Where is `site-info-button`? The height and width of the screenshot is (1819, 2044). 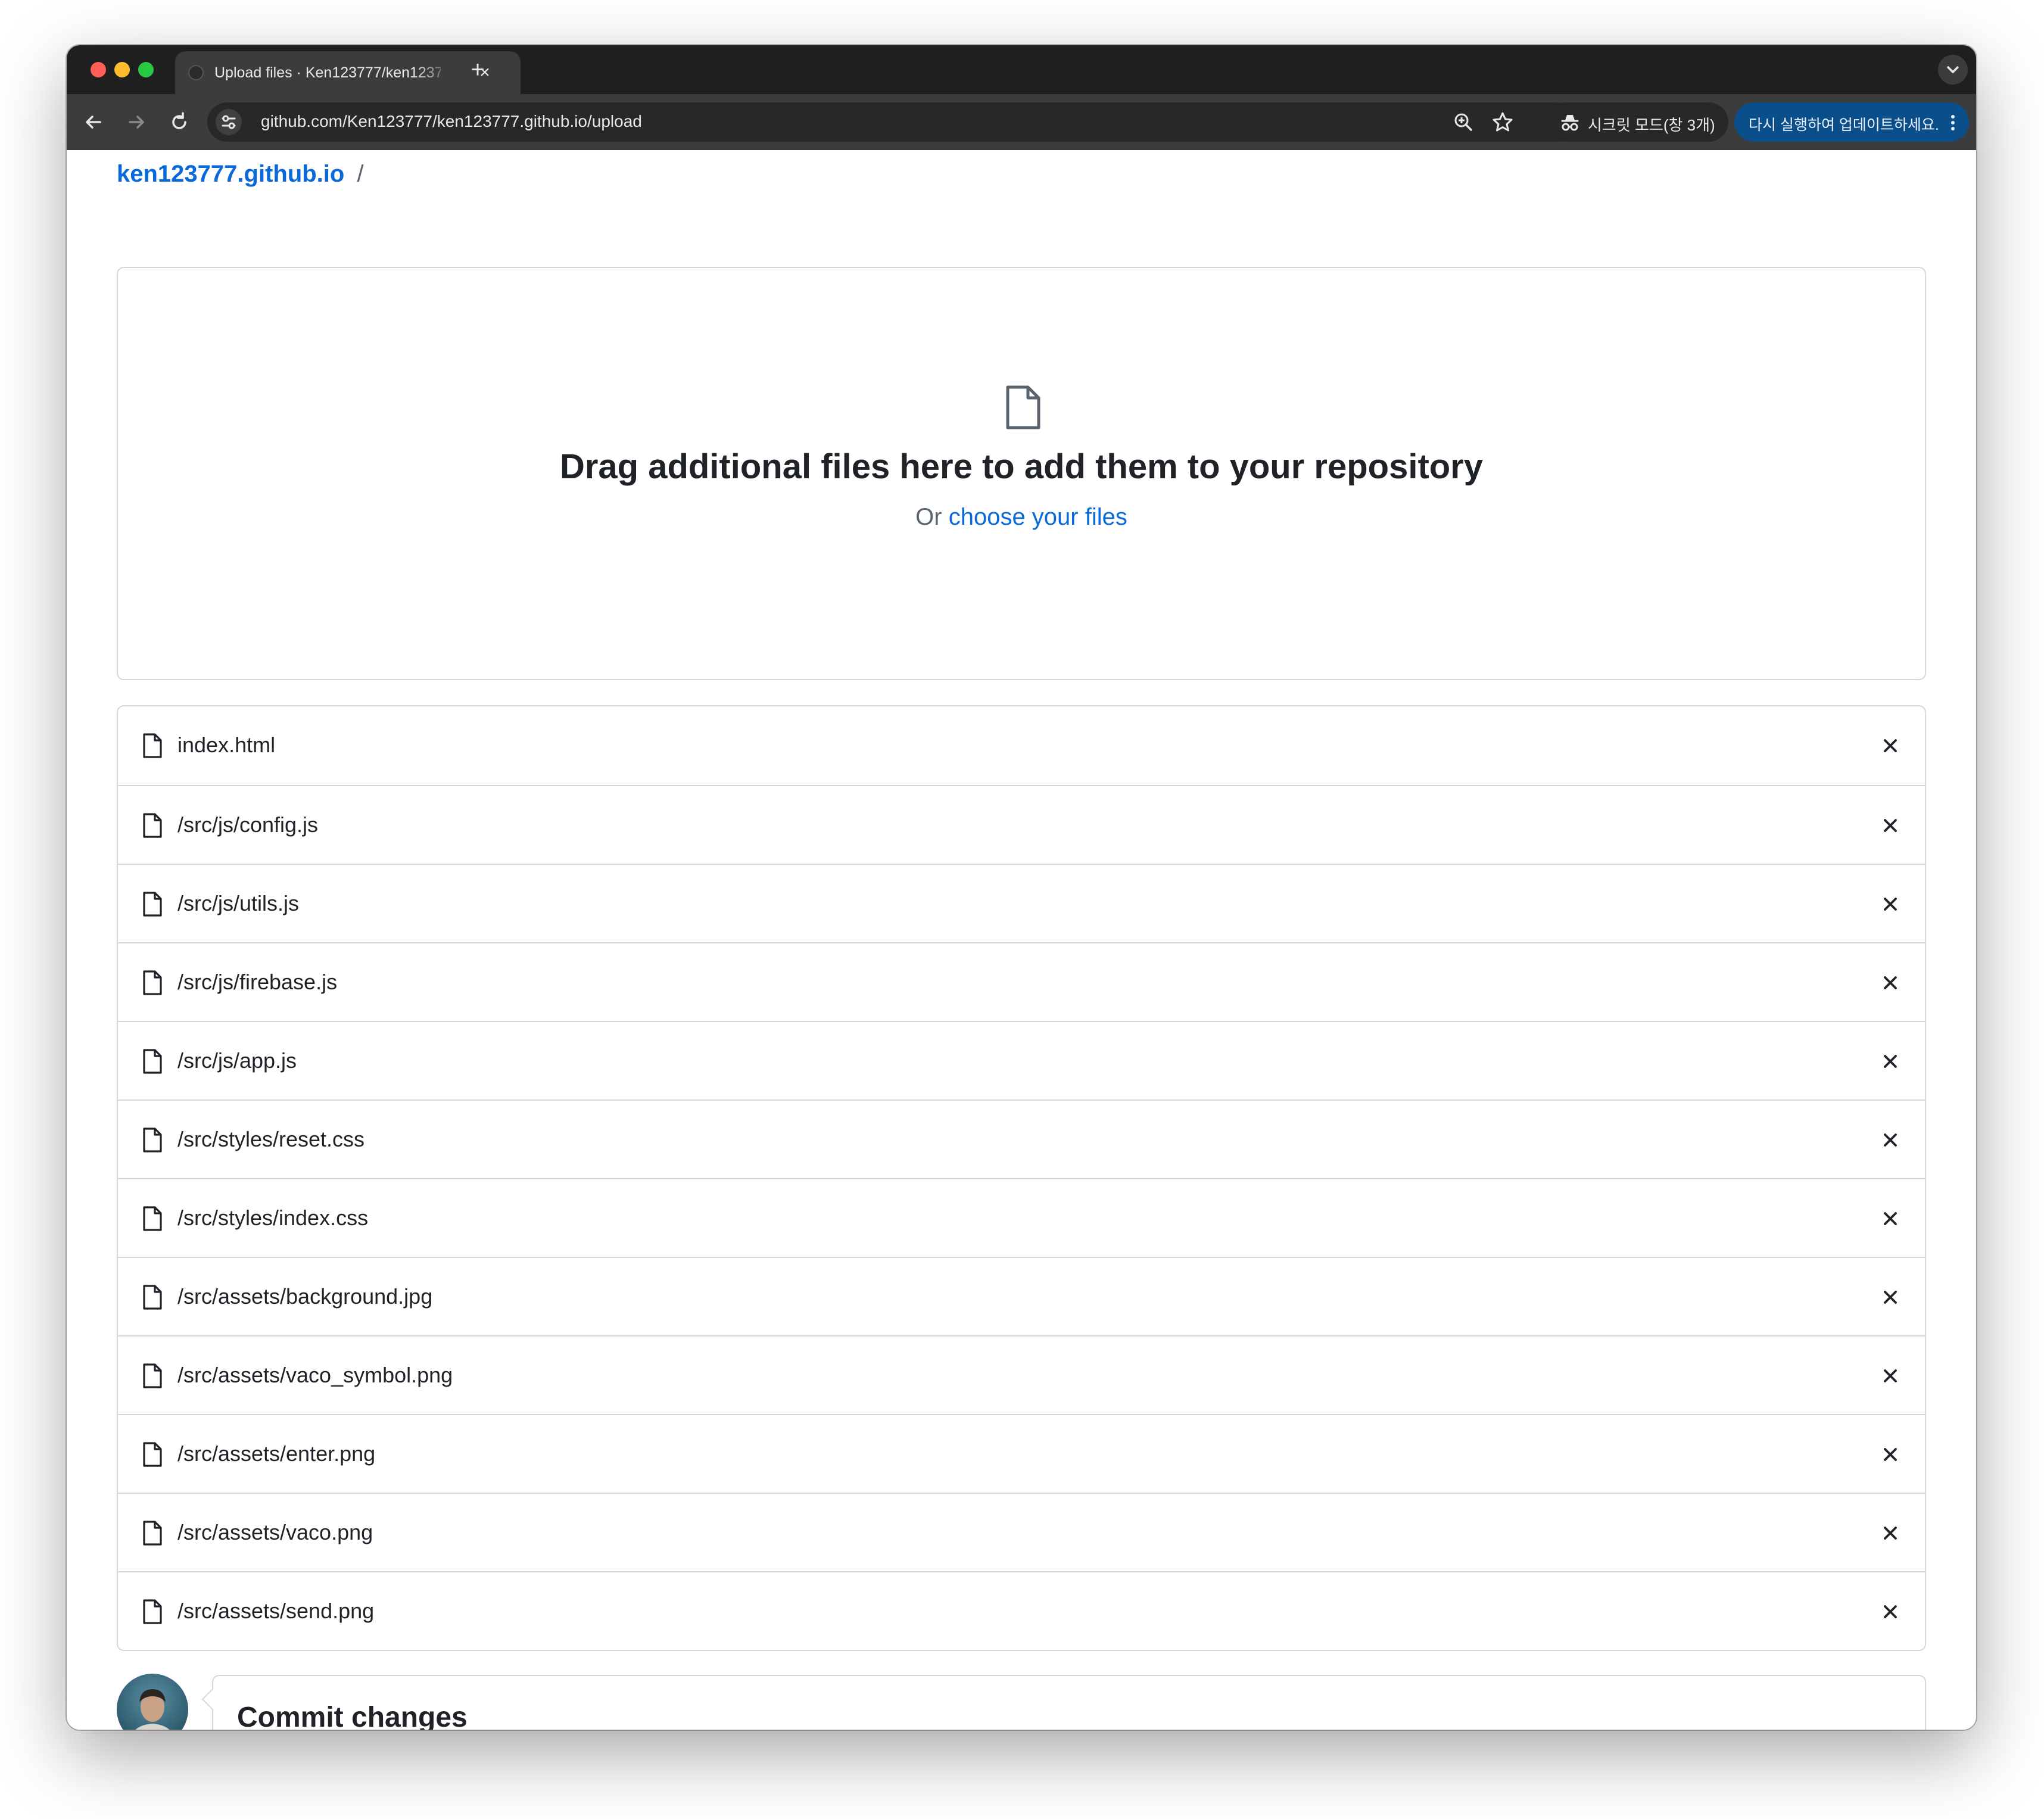
site-info-button is located at coordinates (229, 122).